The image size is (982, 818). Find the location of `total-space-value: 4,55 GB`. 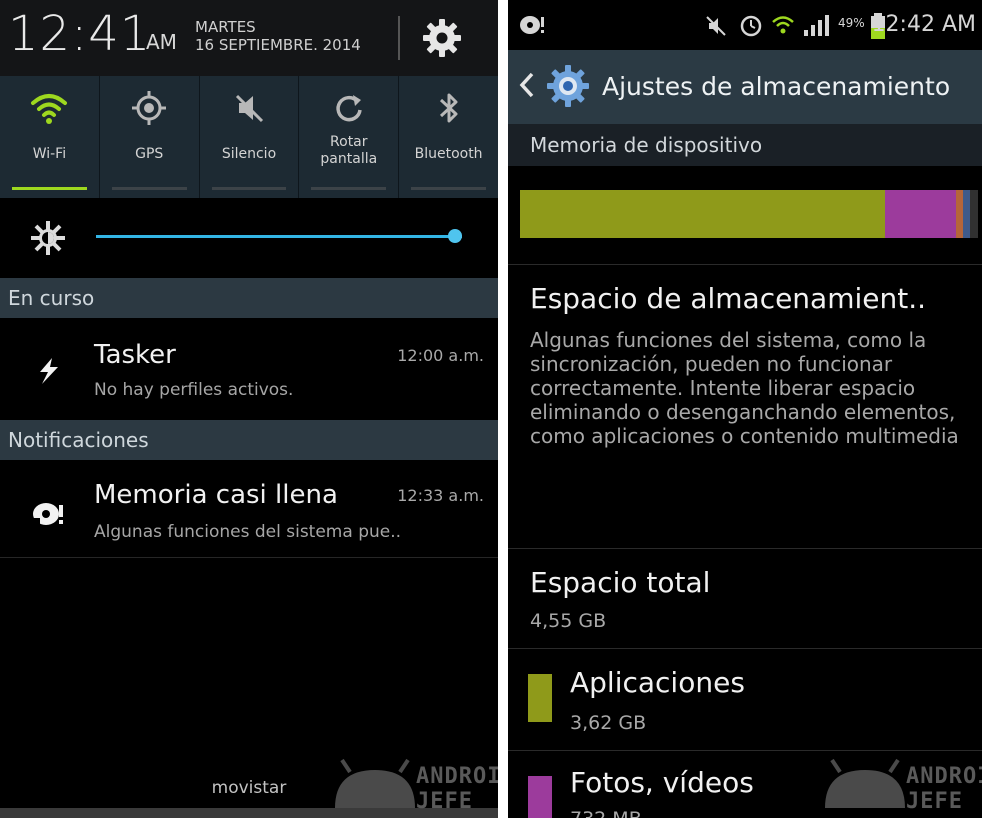

total-space-value: 4,55 GB is located at coordinates (568, 621).